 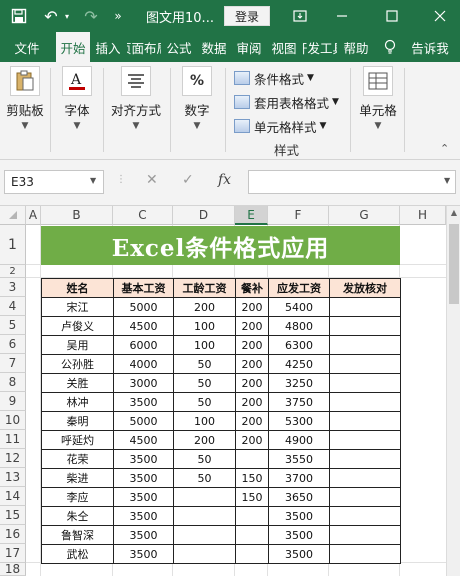 What do you see at coordinates (299, 383) in the screenshot?
I see `cell: 3250` at bounding box center [299, 383].